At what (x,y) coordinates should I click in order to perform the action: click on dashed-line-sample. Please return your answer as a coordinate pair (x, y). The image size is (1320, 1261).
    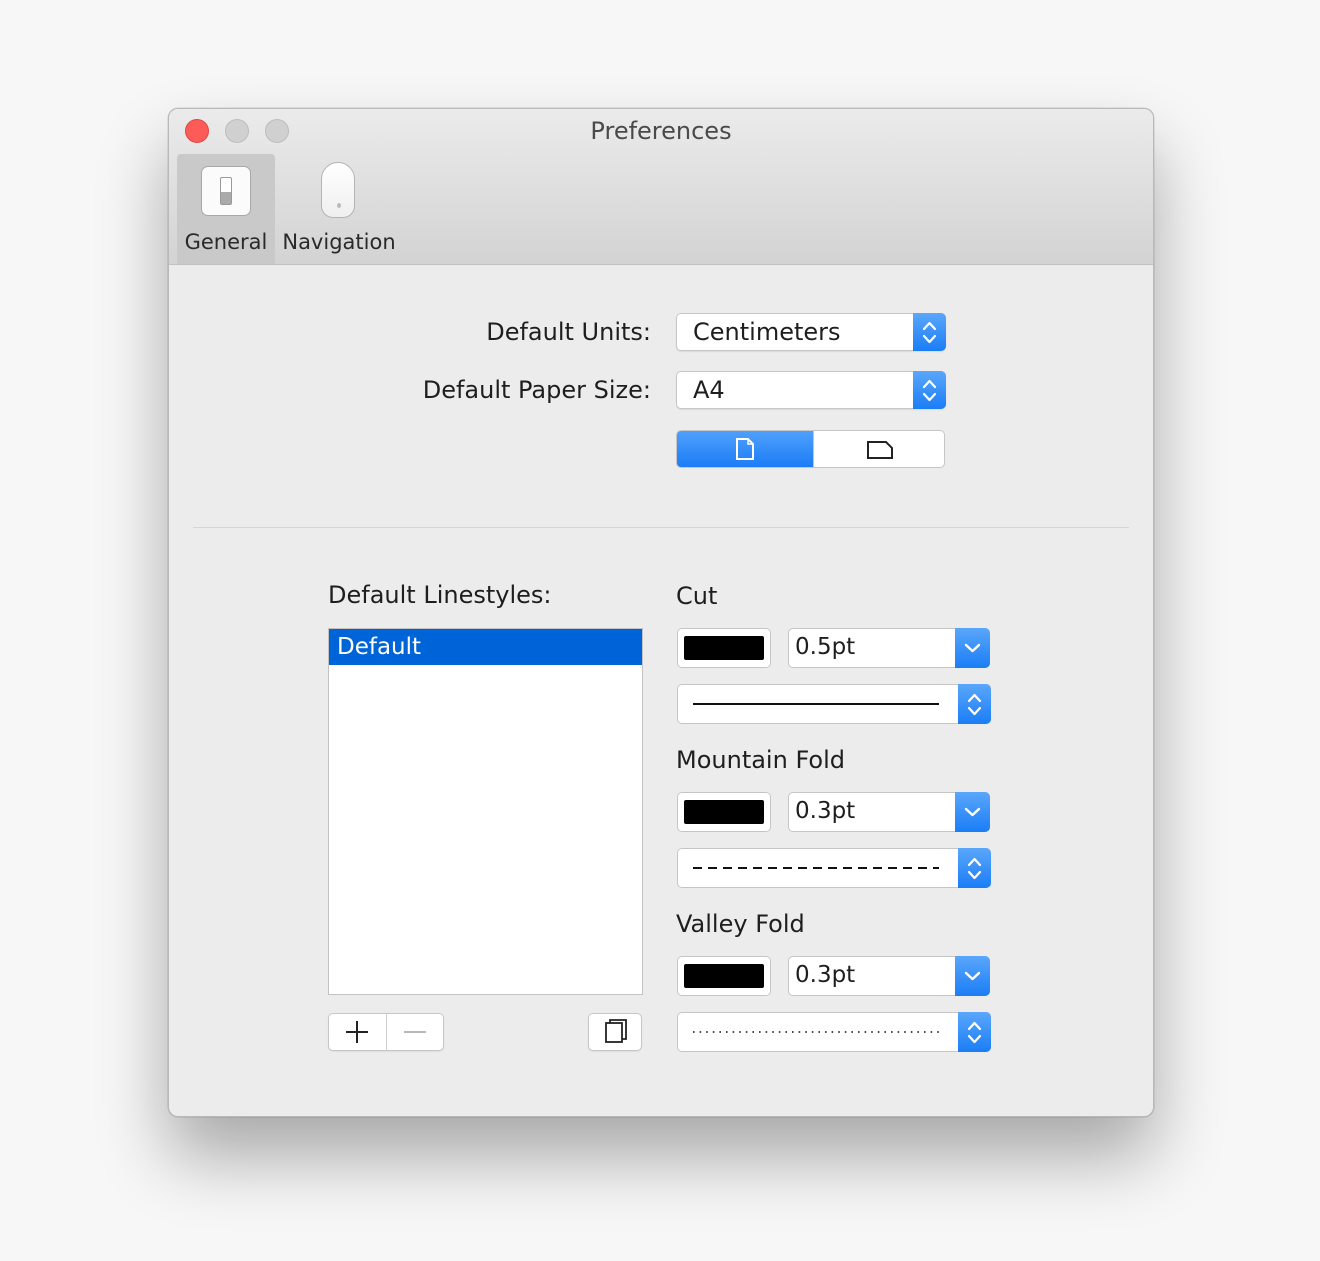
    Looking at the image, I should click on (816, 868).